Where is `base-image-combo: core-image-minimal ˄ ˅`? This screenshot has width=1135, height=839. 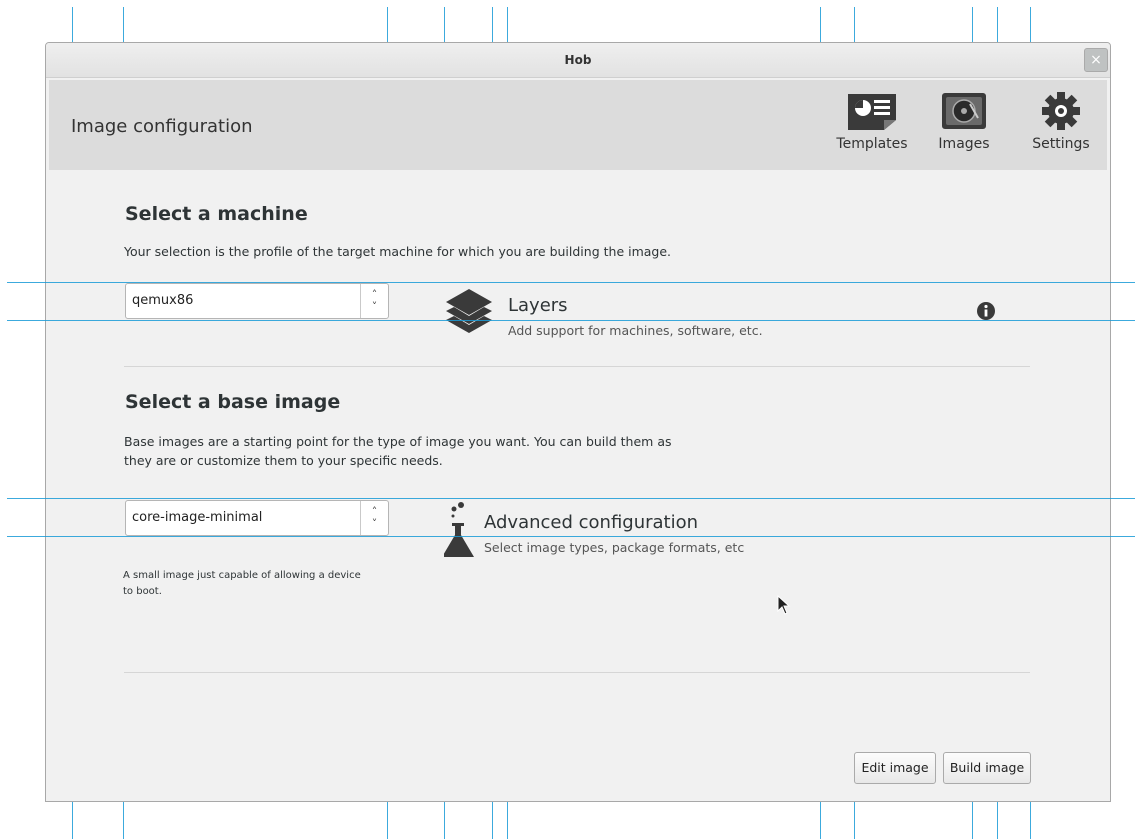
base-image-combo: core-image-minimal ˄ ˅ is located at coordinates (257, 518).